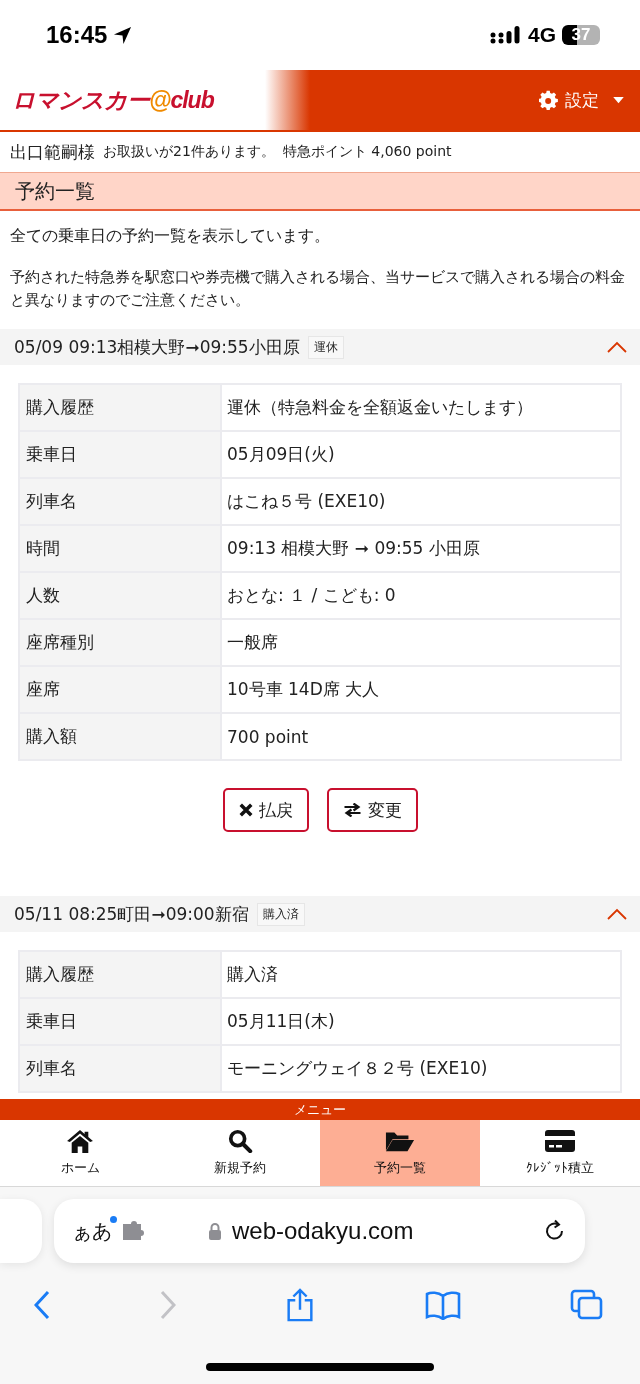  I want to click on reservation-count: お取扱いが21件あります。, so click(189, 152).